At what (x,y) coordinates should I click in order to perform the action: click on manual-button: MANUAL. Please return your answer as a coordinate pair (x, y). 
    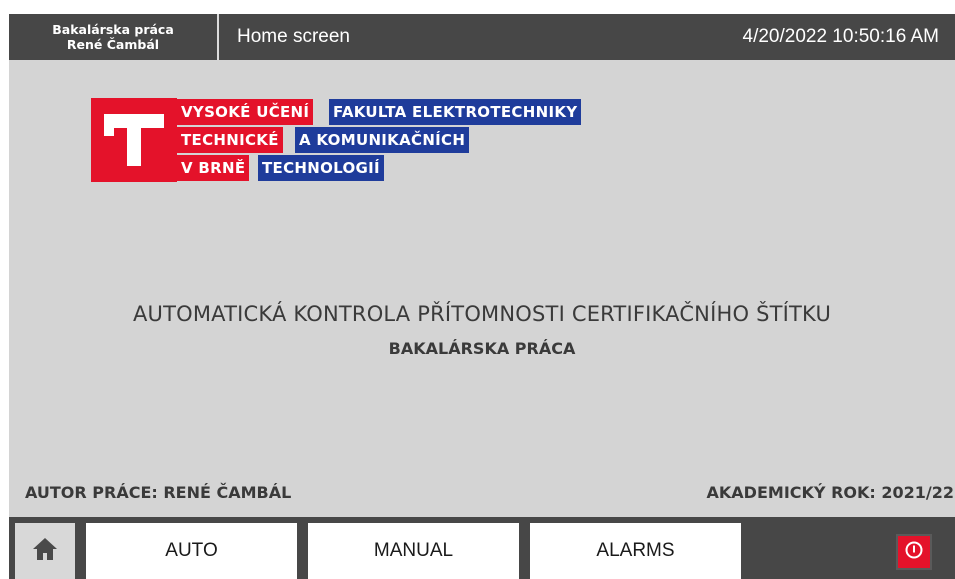
    Looking at the image, I should click on (413, 551).